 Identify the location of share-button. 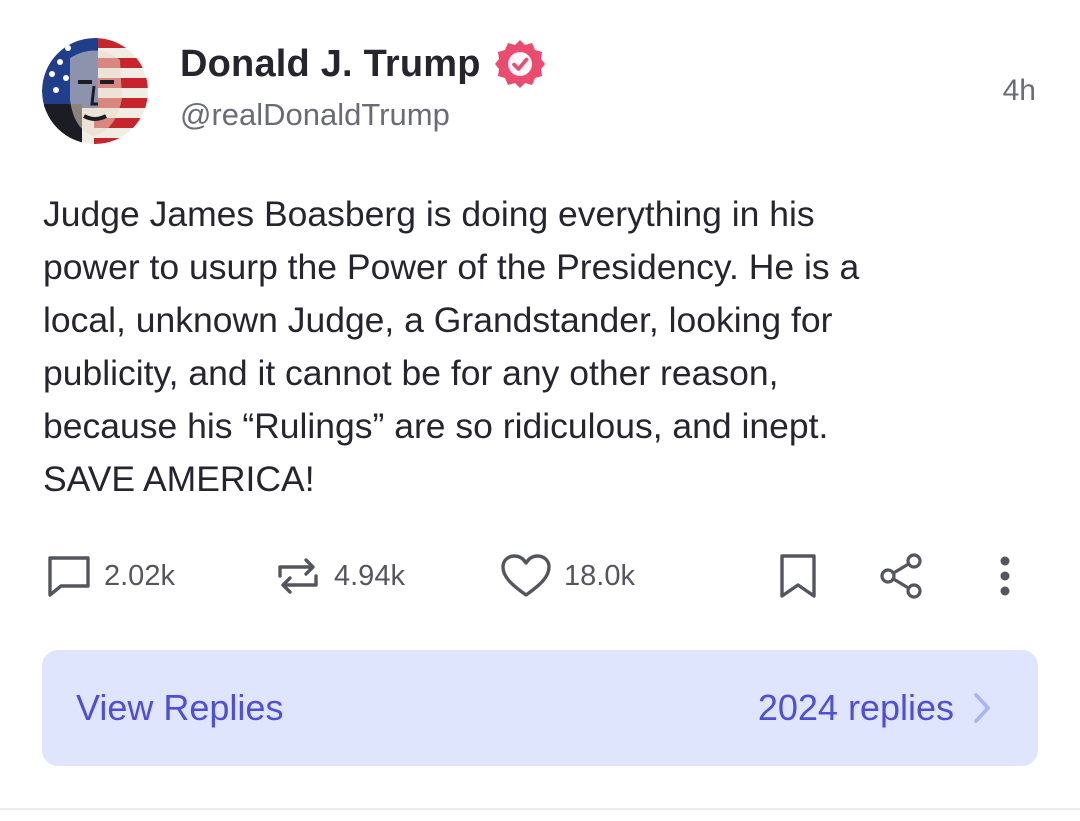
(902, 576).